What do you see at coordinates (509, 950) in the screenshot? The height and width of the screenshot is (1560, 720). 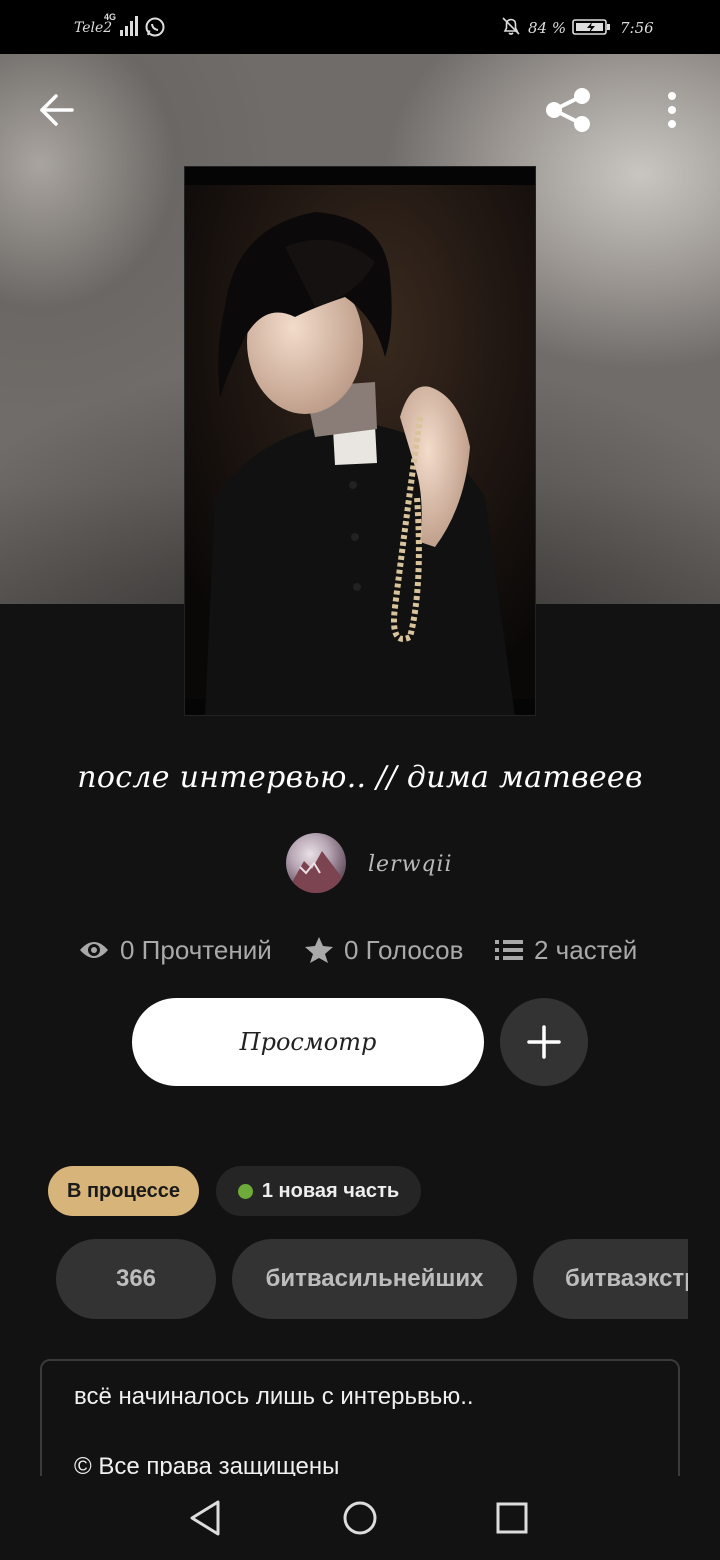 I see `list-icon` at bounding box center [509, 950].